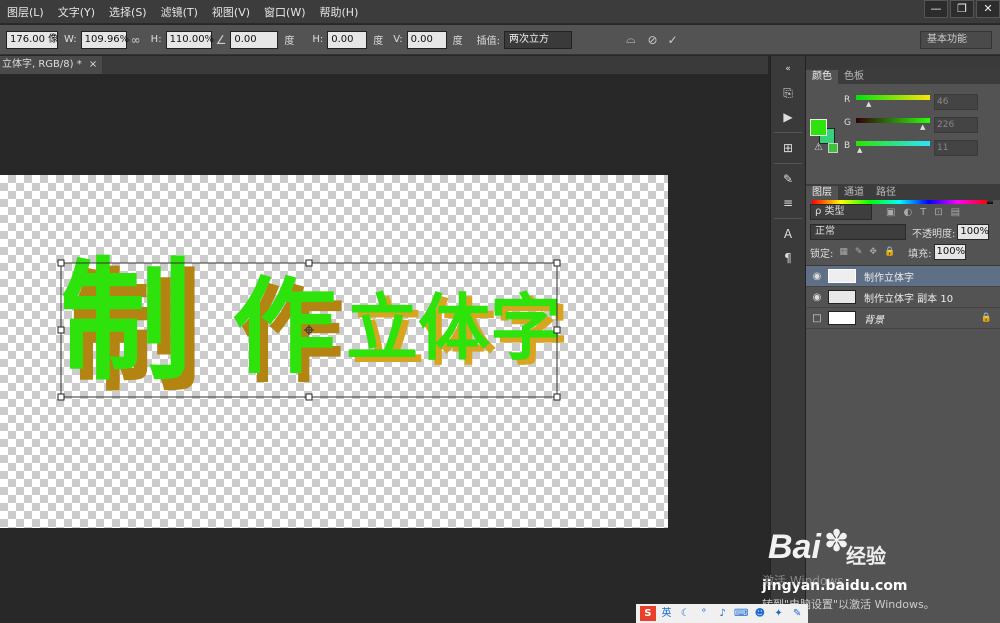 Image resolution: width=1000 pixels, height=623 pixels. What do you see at coordinates (631, 39) in the screenshot?
I see `warp-icon: ⌓` at bounding box center [631, 39].